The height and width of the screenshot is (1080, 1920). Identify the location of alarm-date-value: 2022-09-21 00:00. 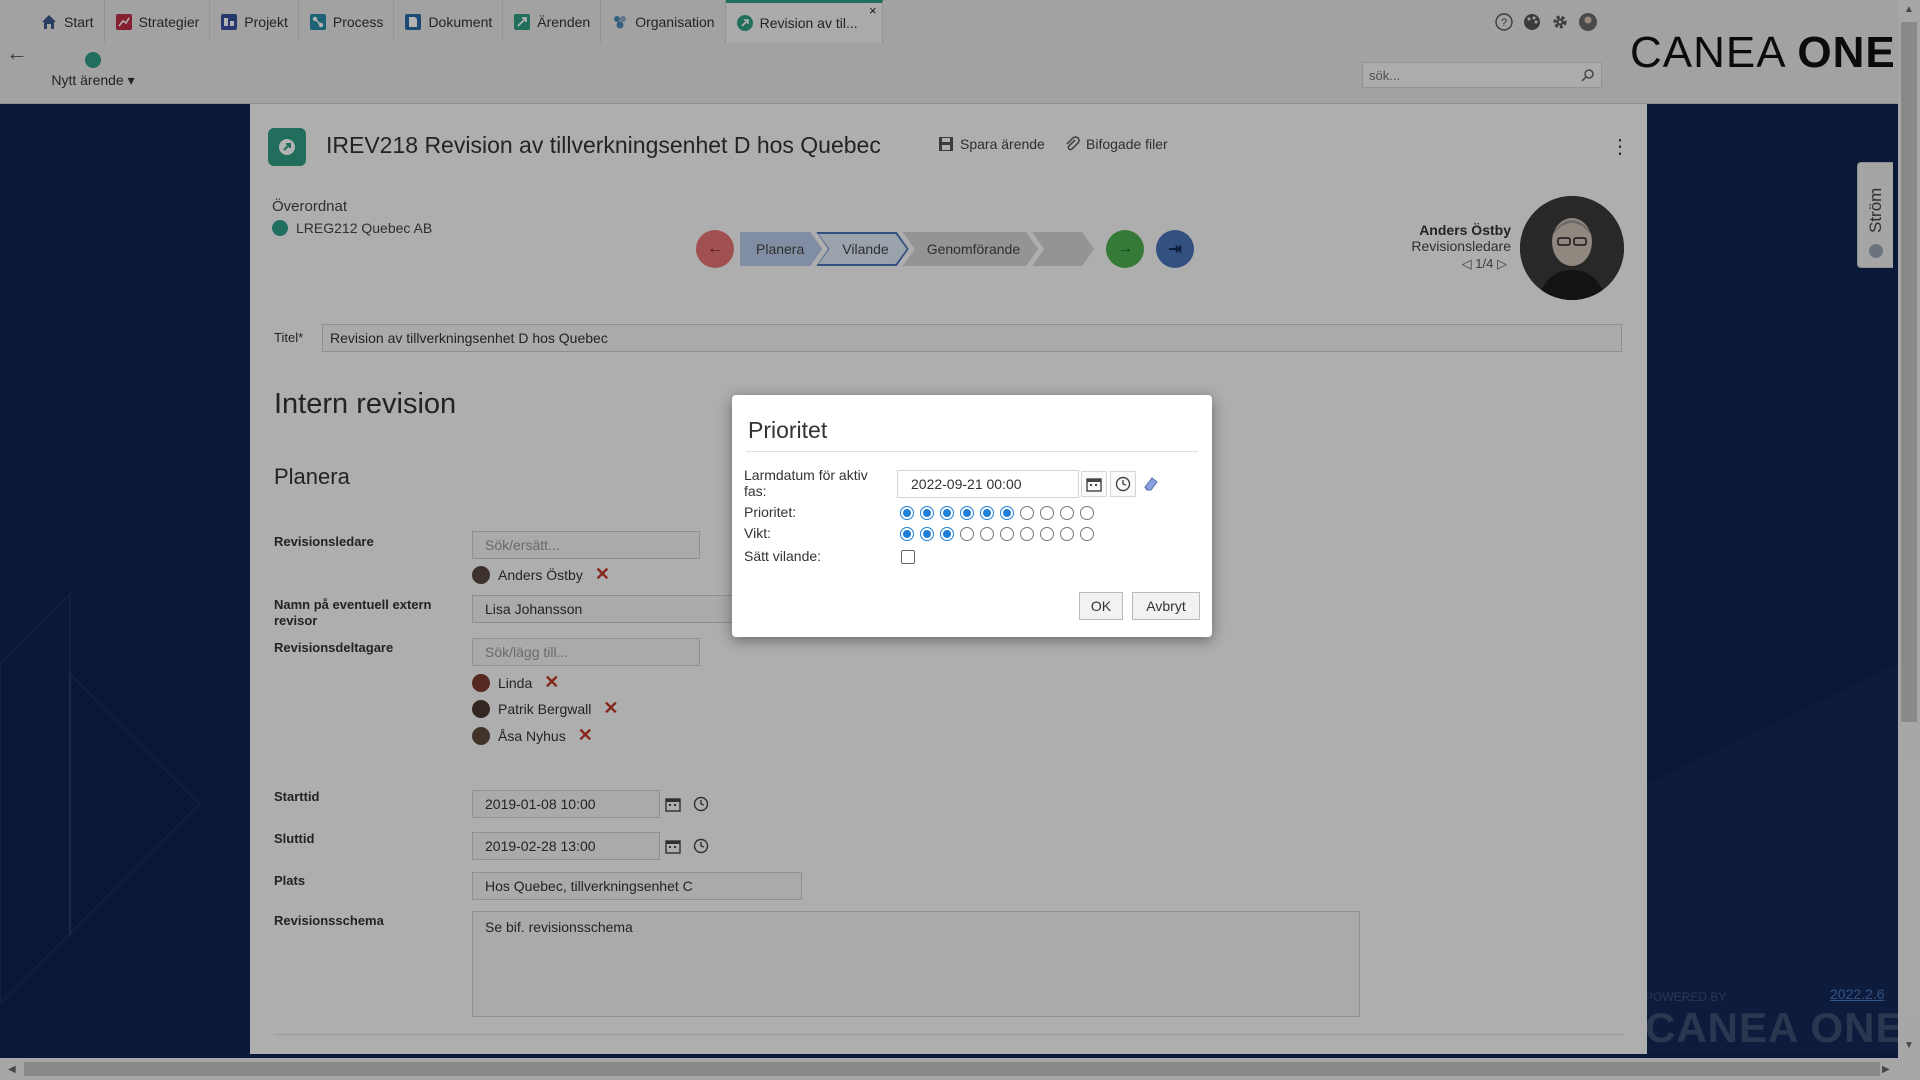
(966, 484).